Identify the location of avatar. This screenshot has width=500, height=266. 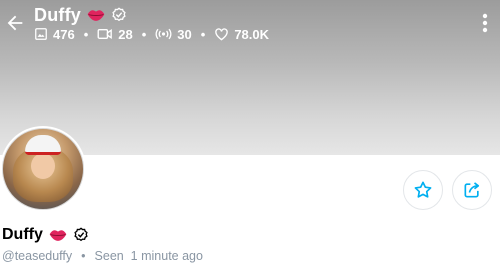
(43, 169).